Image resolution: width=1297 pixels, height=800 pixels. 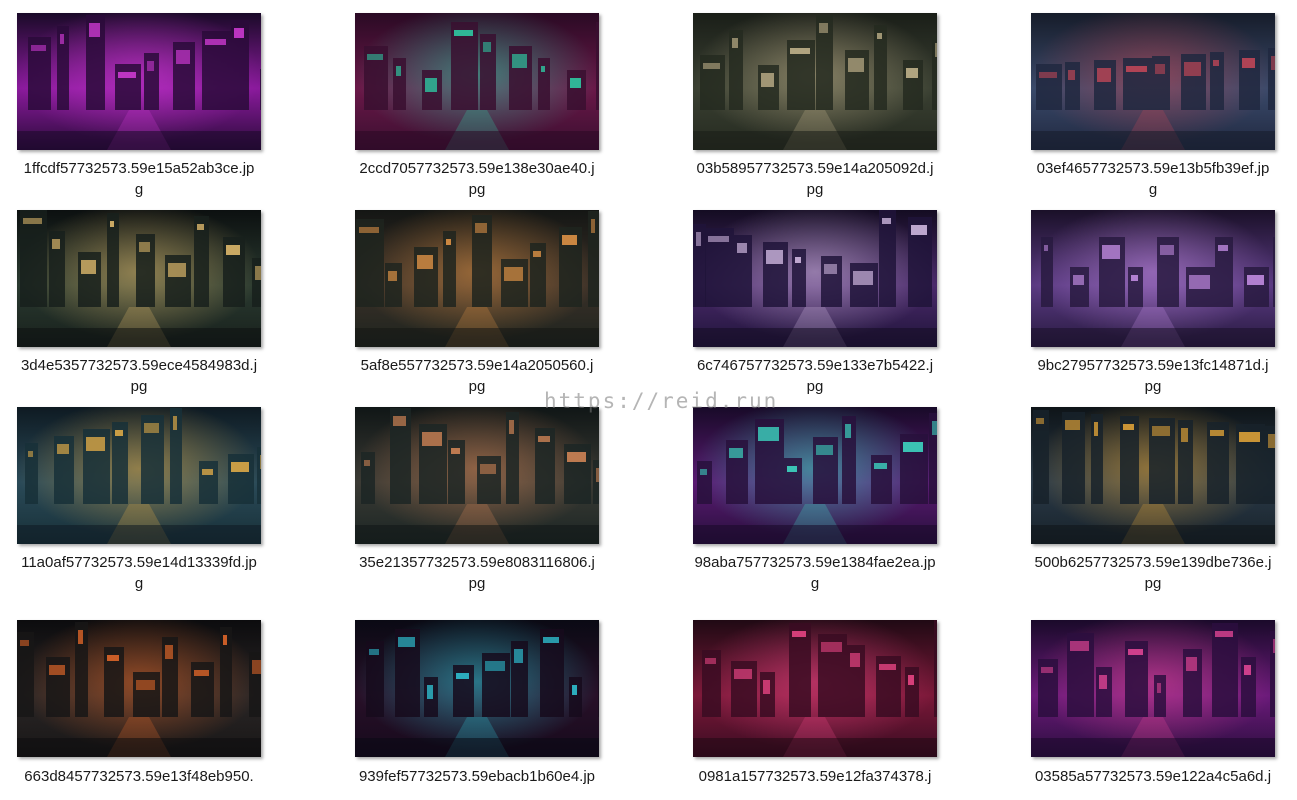 What do you see at coordinates (815, 376) in the screenshot?
I see `file-name-label: 6c746757732573.59e133e7b5422.j pg` at bounding box center [815, 376].